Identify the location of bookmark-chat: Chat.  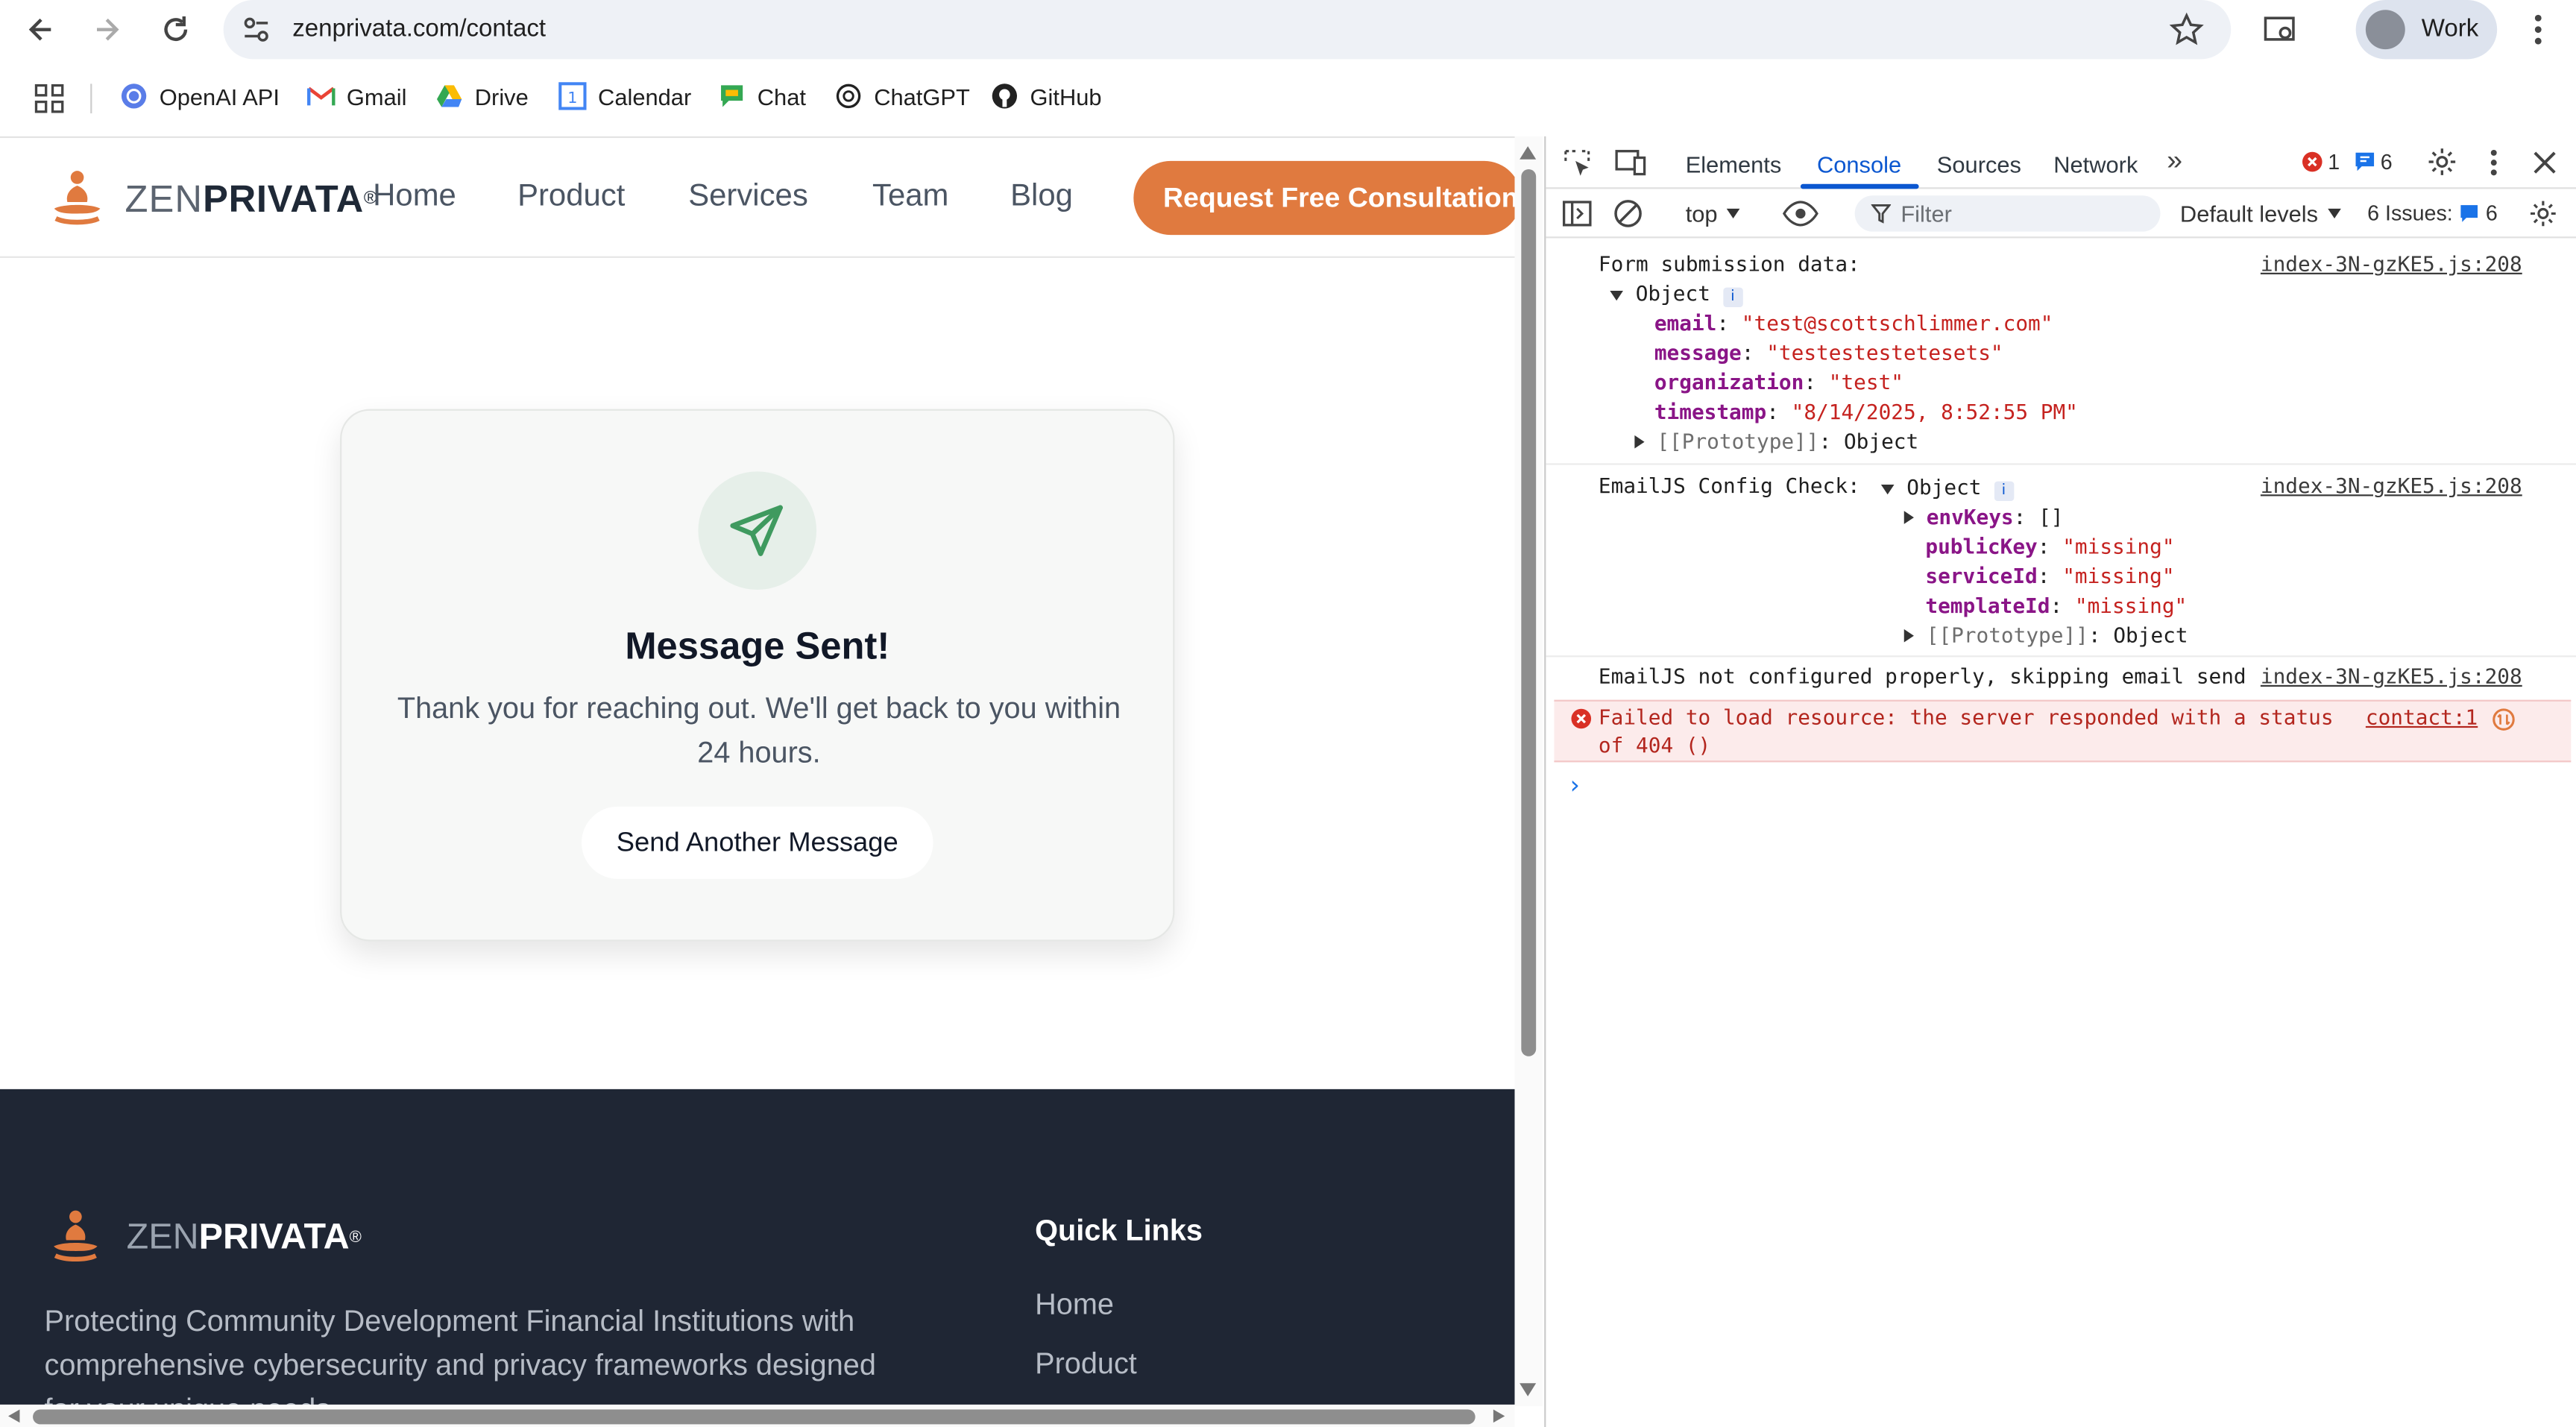
(762, 96).